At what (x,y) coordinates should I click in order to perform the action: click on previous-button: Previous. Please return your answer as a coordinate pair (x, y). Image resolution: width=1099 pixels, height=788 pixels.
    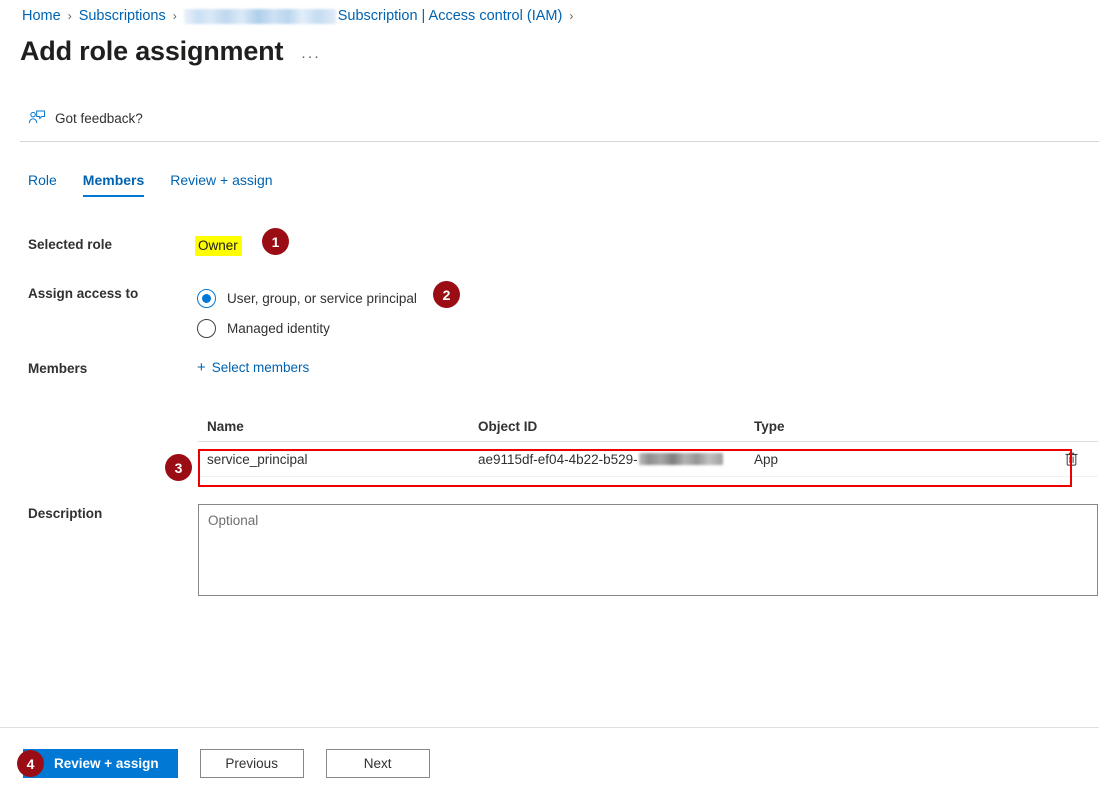
    Looking at the image, I should click on (251, 763).